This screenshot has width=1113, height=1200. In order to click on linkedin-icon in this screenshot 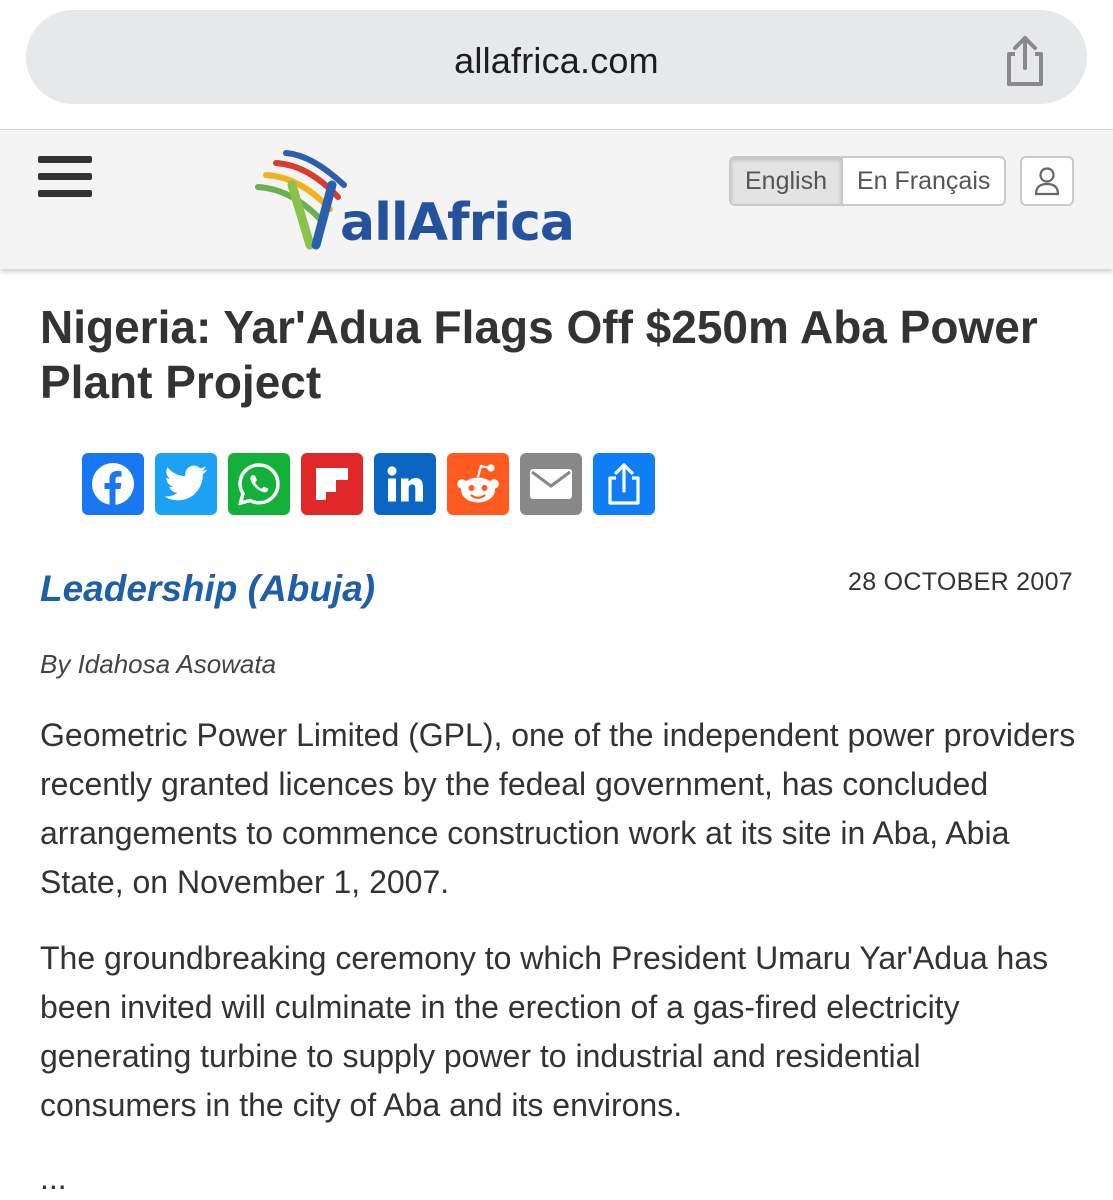, I will do `click(405, 484)`.